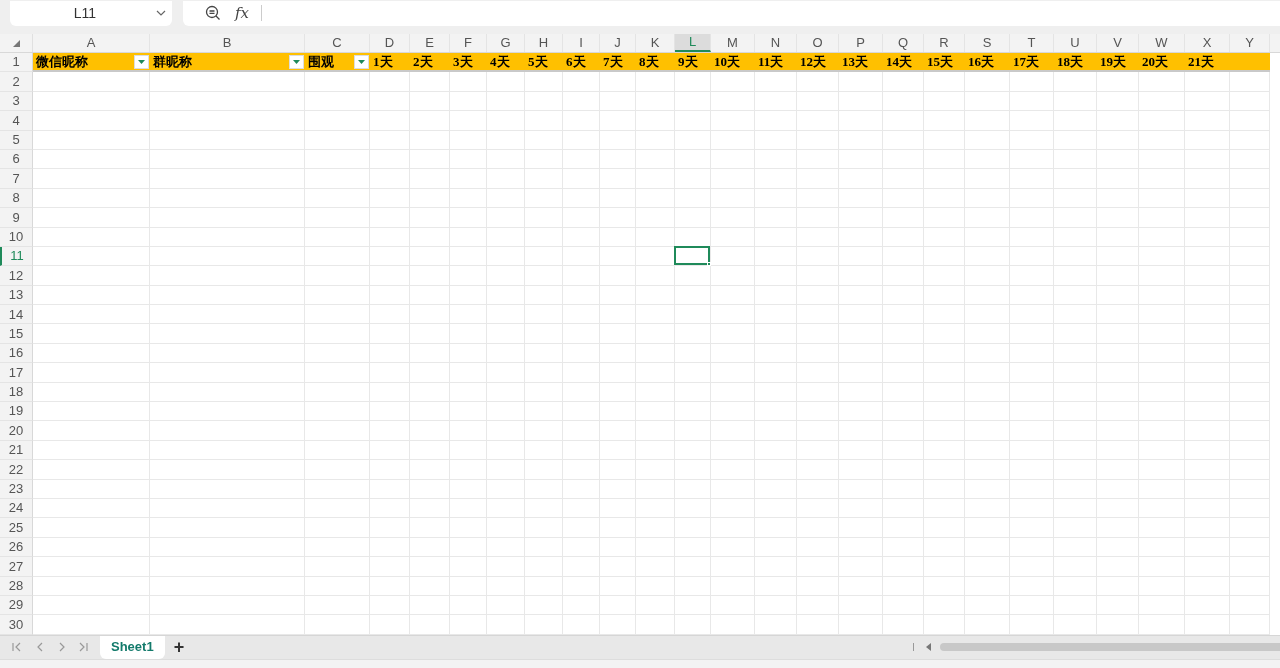 The image size is (1280, 668). I want to click on table-header-cell-text: 8天, so click(648, 61).